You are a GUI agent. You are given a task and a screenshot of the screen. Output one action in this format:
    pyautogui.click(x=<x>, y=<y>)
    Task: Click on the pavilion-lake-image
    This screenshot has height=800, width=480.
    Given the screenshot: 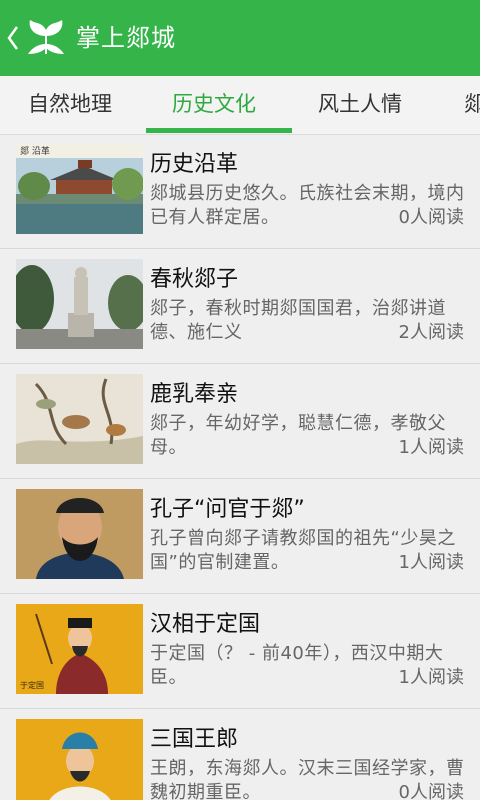 What is the action you would take?
    pyautogui.click(x=79, y=189)
    